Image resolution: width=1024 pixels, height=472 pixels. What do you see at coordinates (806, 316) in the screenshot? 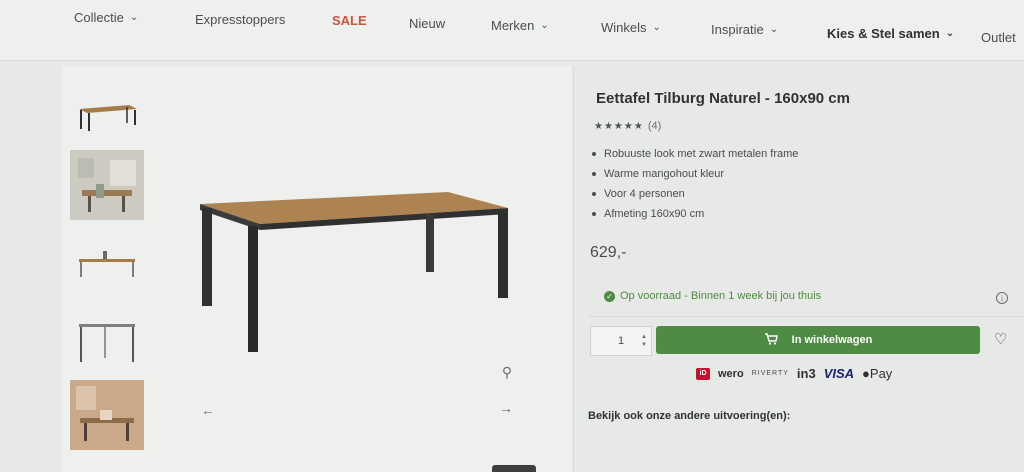
I see `section-divider` at bounding box center [806, 316].